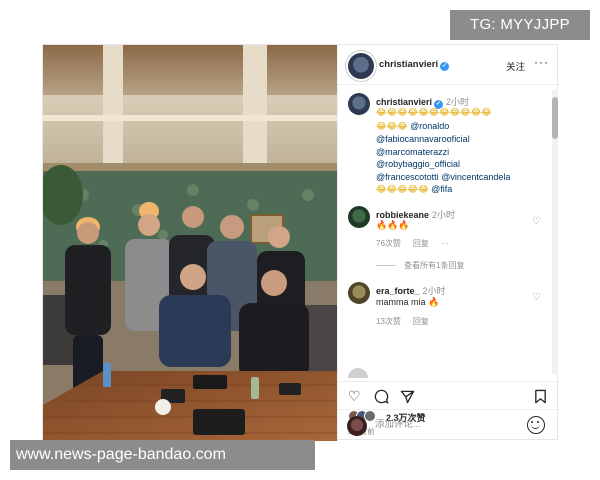 The height and width of the screenshot is (480, 600). What do you see at coordinates (388, 321) in the screenshot?
I see `comment-likes-count: 13次赞` at bounding box center [388, 321].